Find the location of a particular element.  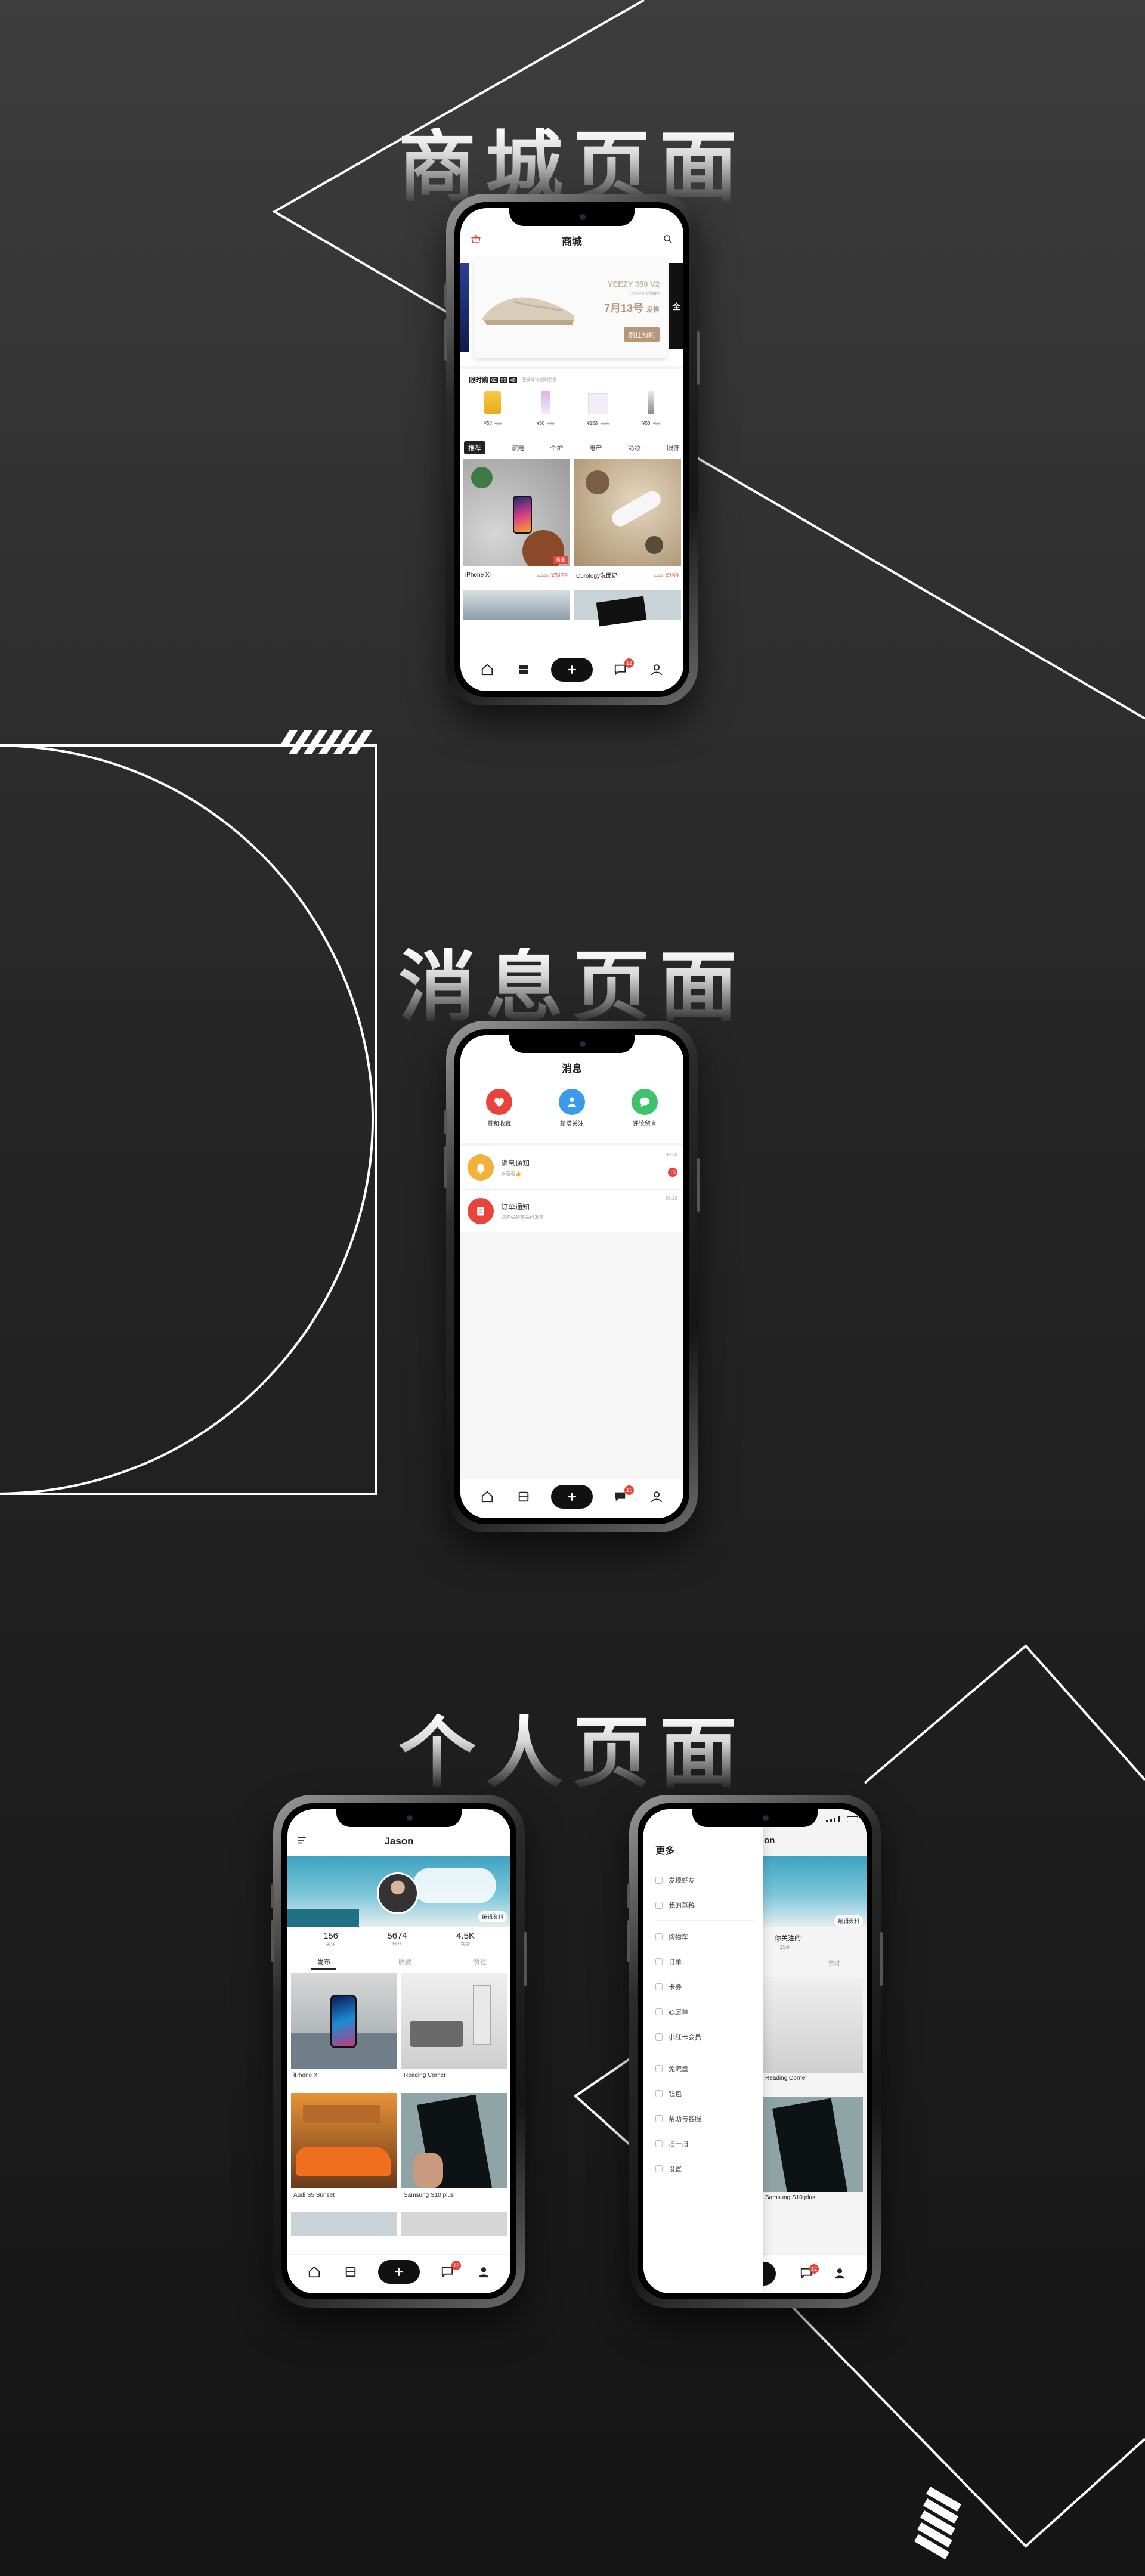

flash-old-price: ¥45 is located at coordinates (551, 424).